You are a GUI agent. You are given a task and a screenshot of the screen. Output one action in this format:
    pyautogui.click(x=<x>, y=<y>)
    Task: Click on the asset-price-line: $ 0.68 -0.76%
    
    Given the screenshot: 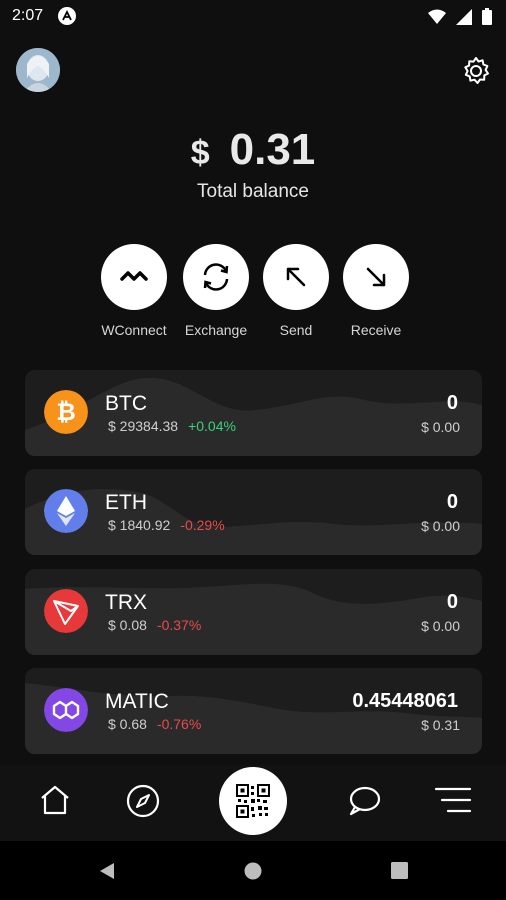 What is the action you would take?
    pyautogui.click(x=154, y=724)
    